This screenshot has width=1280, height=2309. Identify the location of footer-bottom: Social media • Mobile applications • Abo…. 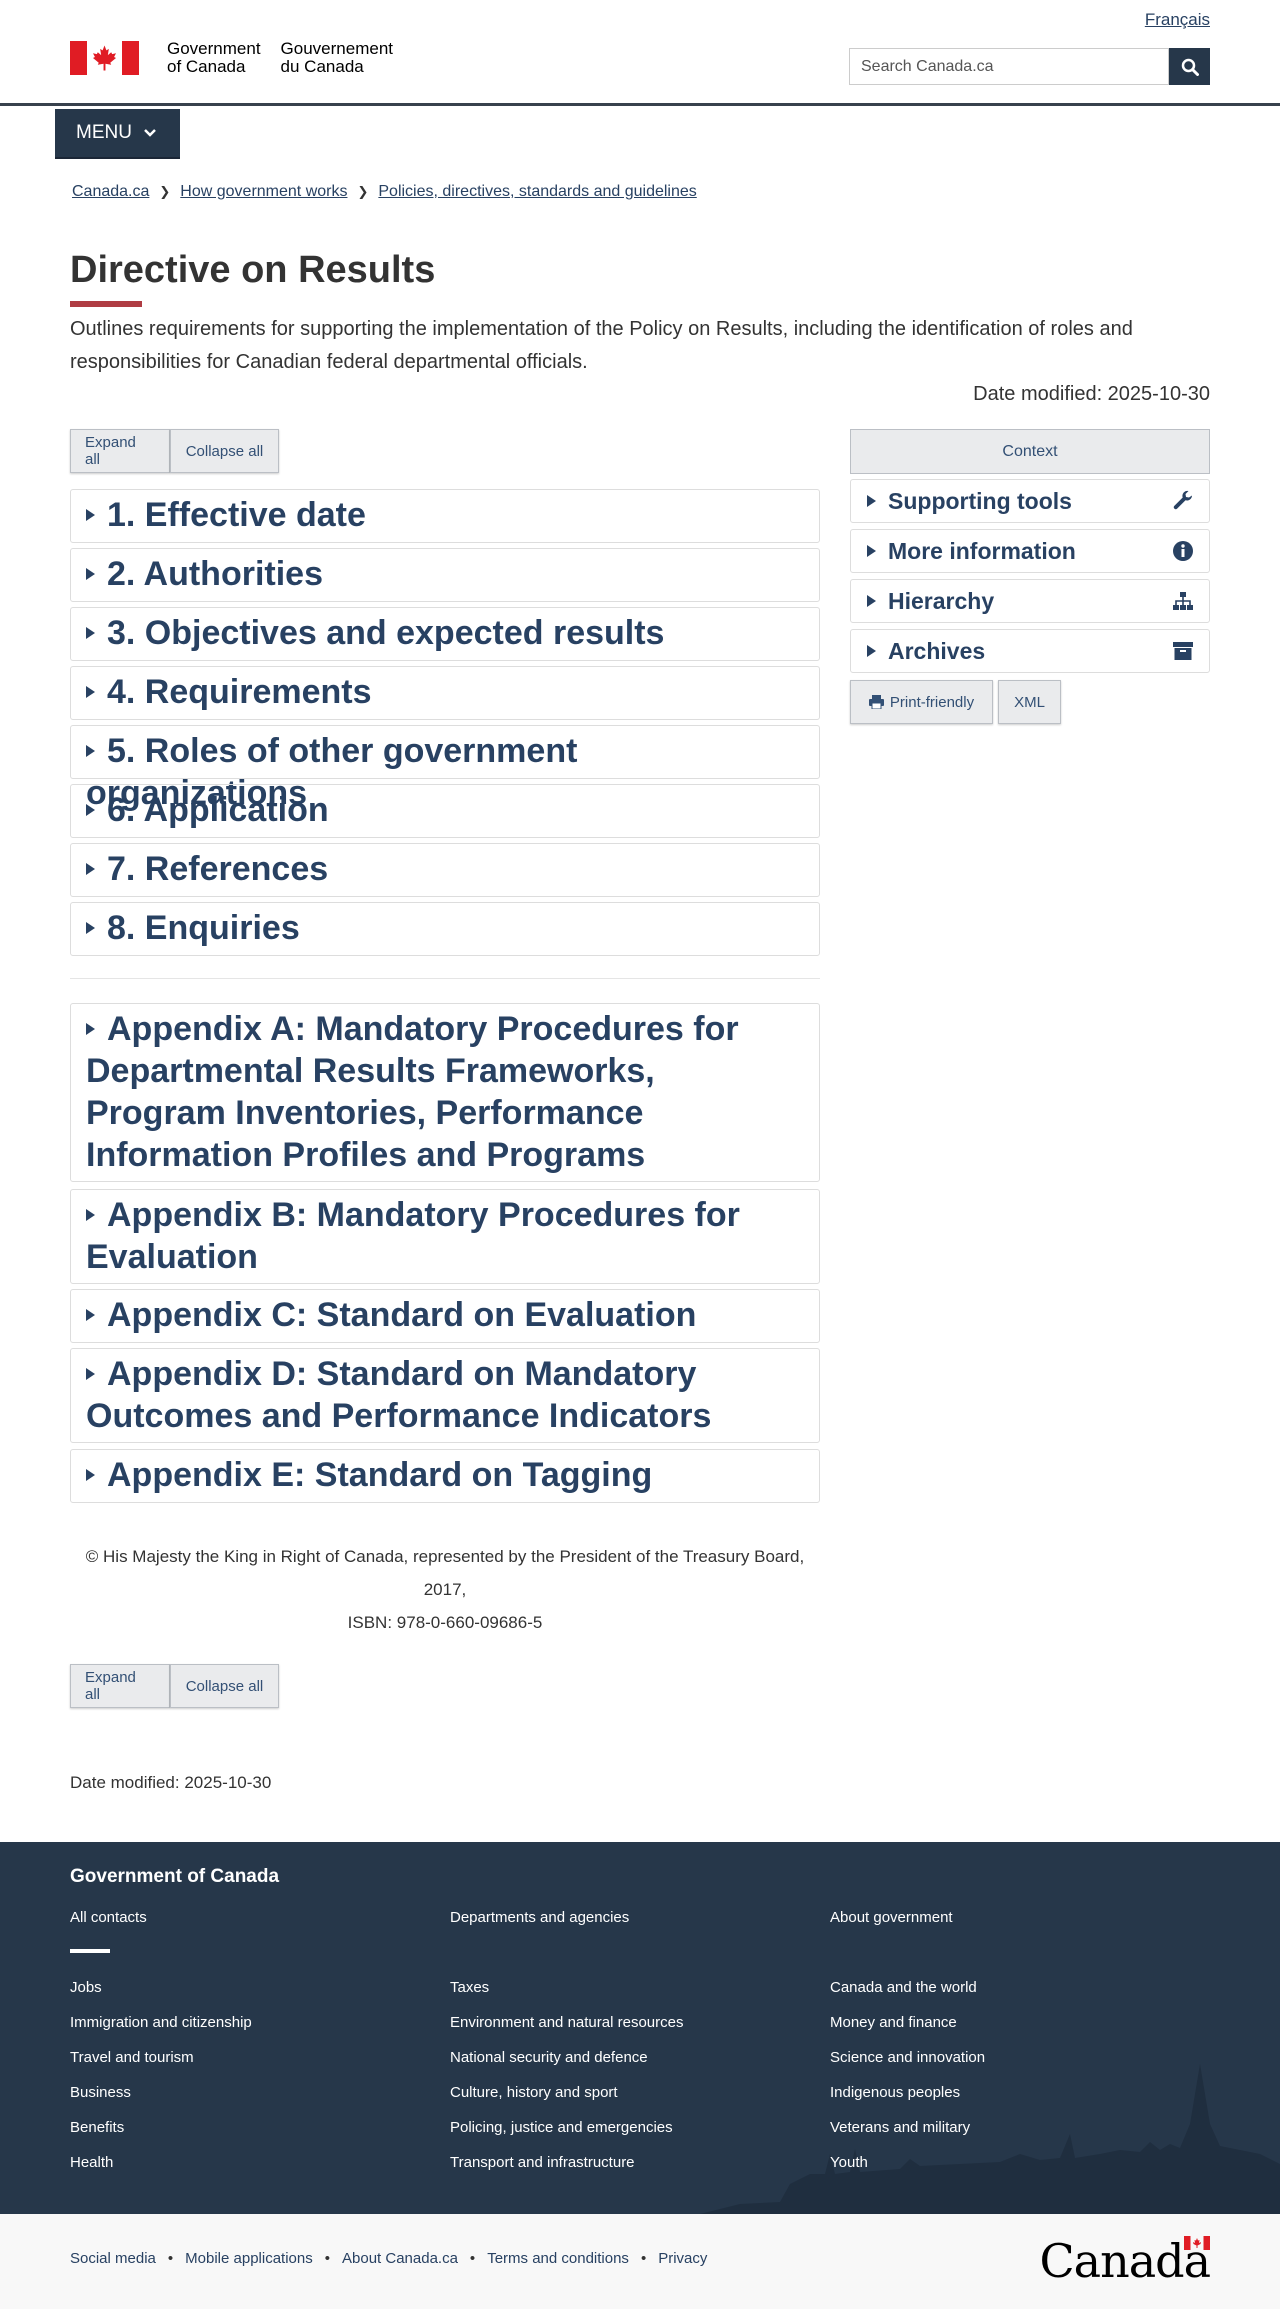
(640, 2261).